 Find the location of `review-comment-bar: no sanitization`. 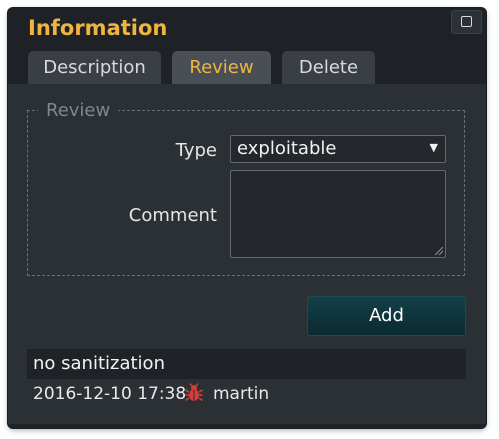

review-comment-bar: no sanitization is located at coordinates (246, 364).